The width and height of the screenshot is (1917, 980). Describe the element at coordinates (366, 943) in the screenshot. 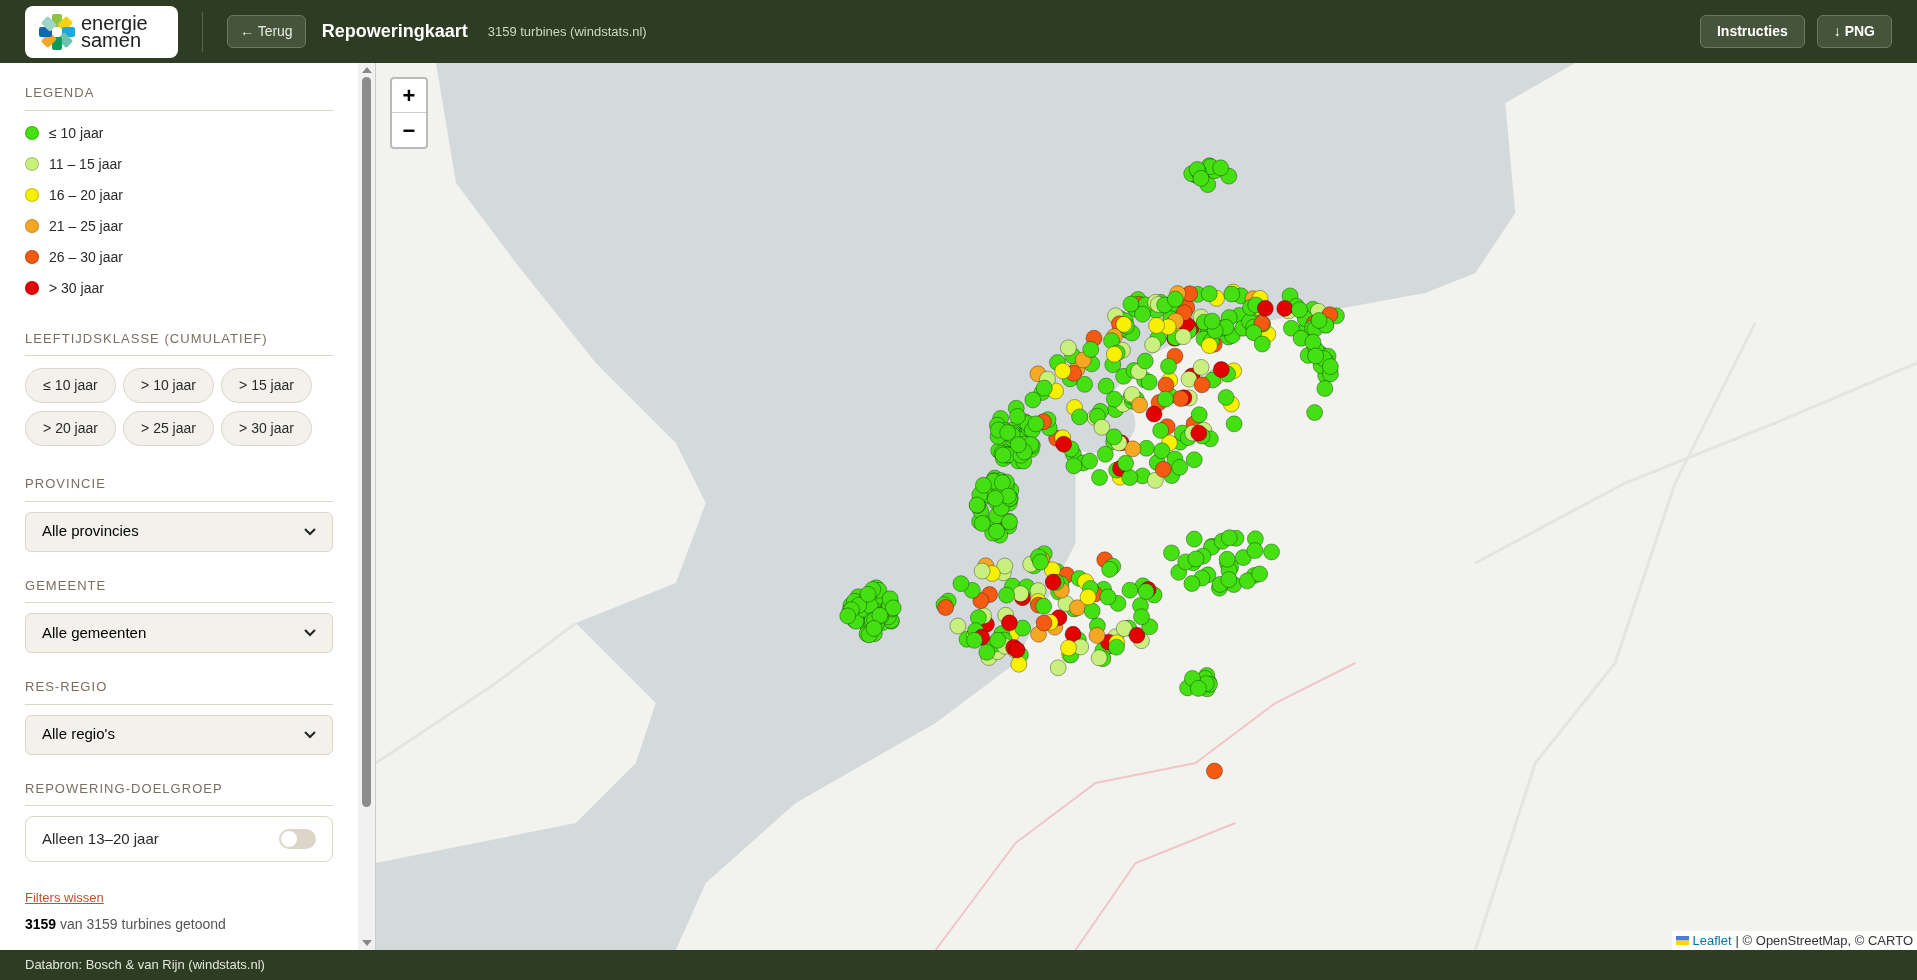

I see `scroll-down-icon` at that location.